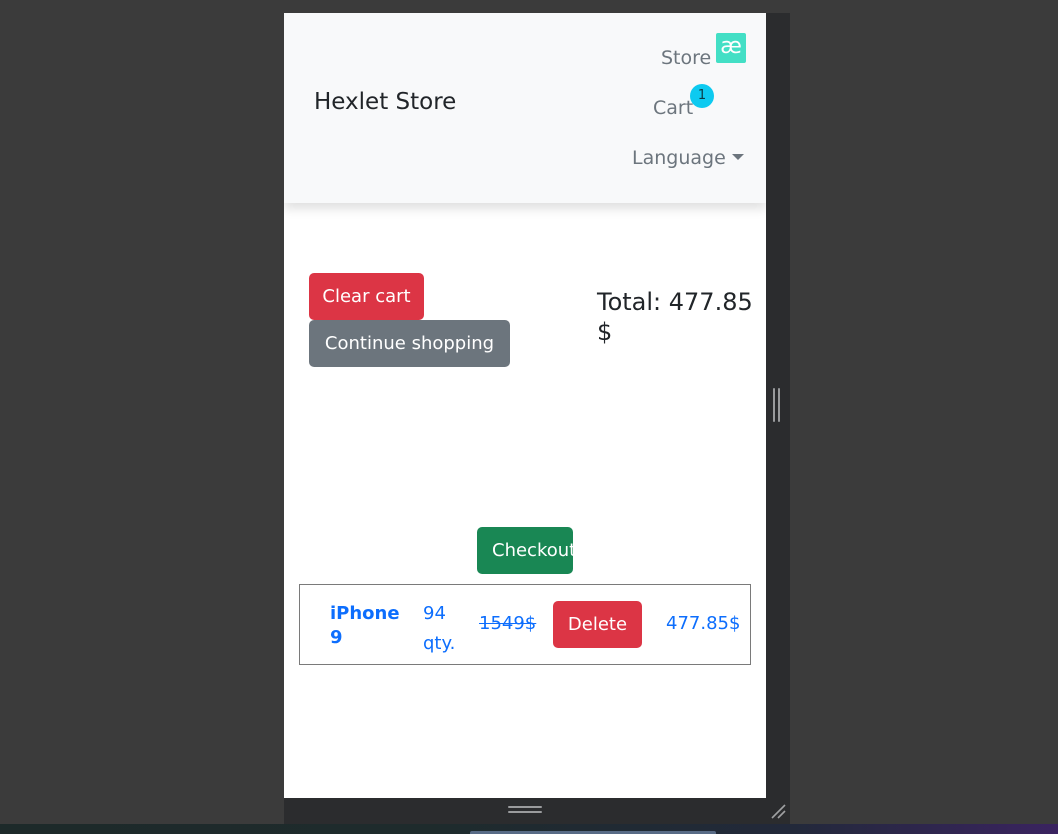 The width and height of the screenshot is (1058, 834). What do you see at coordinates (731, 48) in the screenshot?
I see `ae-ligature-icon: æ` at bounding box center [731, 48].